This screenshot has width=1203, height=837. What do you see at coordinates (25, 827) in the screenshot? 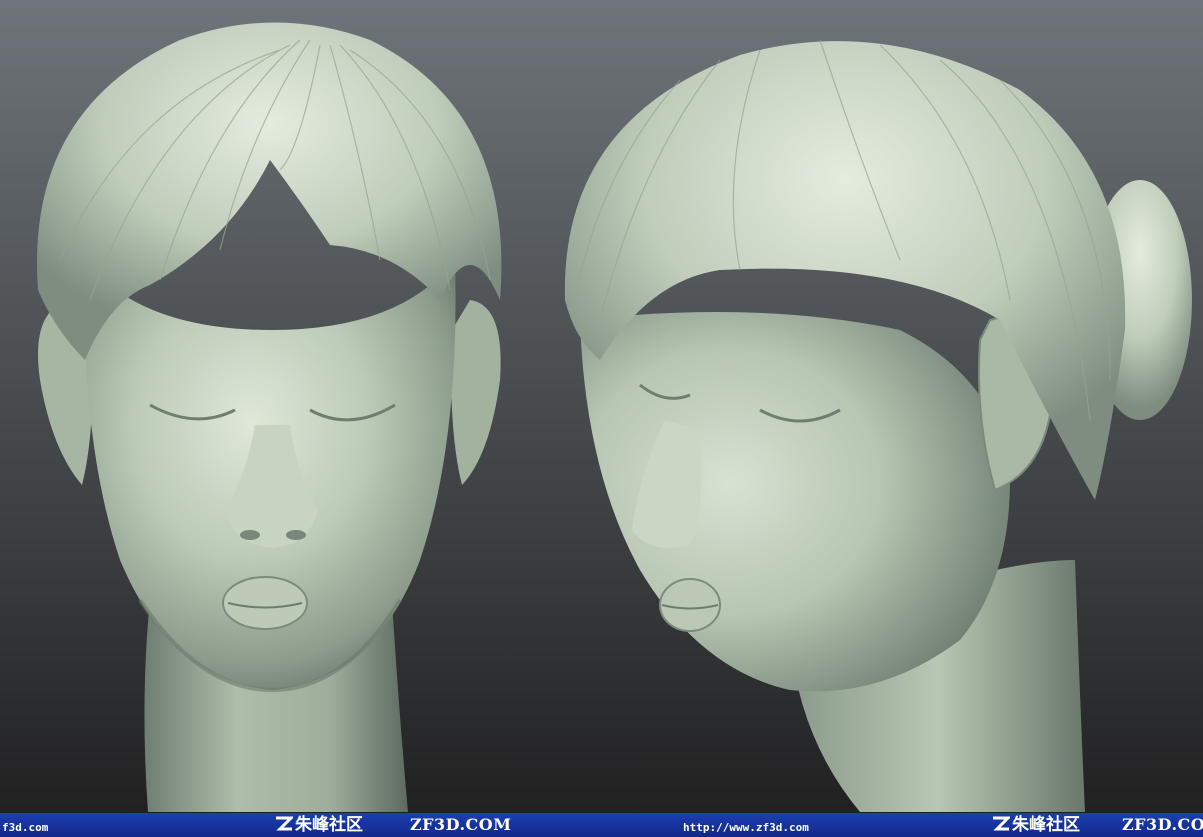
I see `watermark-left-url: f3d.com` at bounding box center [25, 827].